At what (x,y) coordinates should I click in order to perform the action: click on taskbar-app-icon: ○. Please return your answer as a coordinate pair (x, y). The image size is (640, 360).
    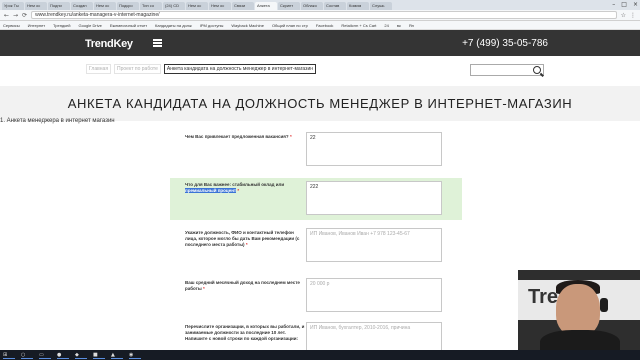
    Looking at the image, I should click on (27, 355).